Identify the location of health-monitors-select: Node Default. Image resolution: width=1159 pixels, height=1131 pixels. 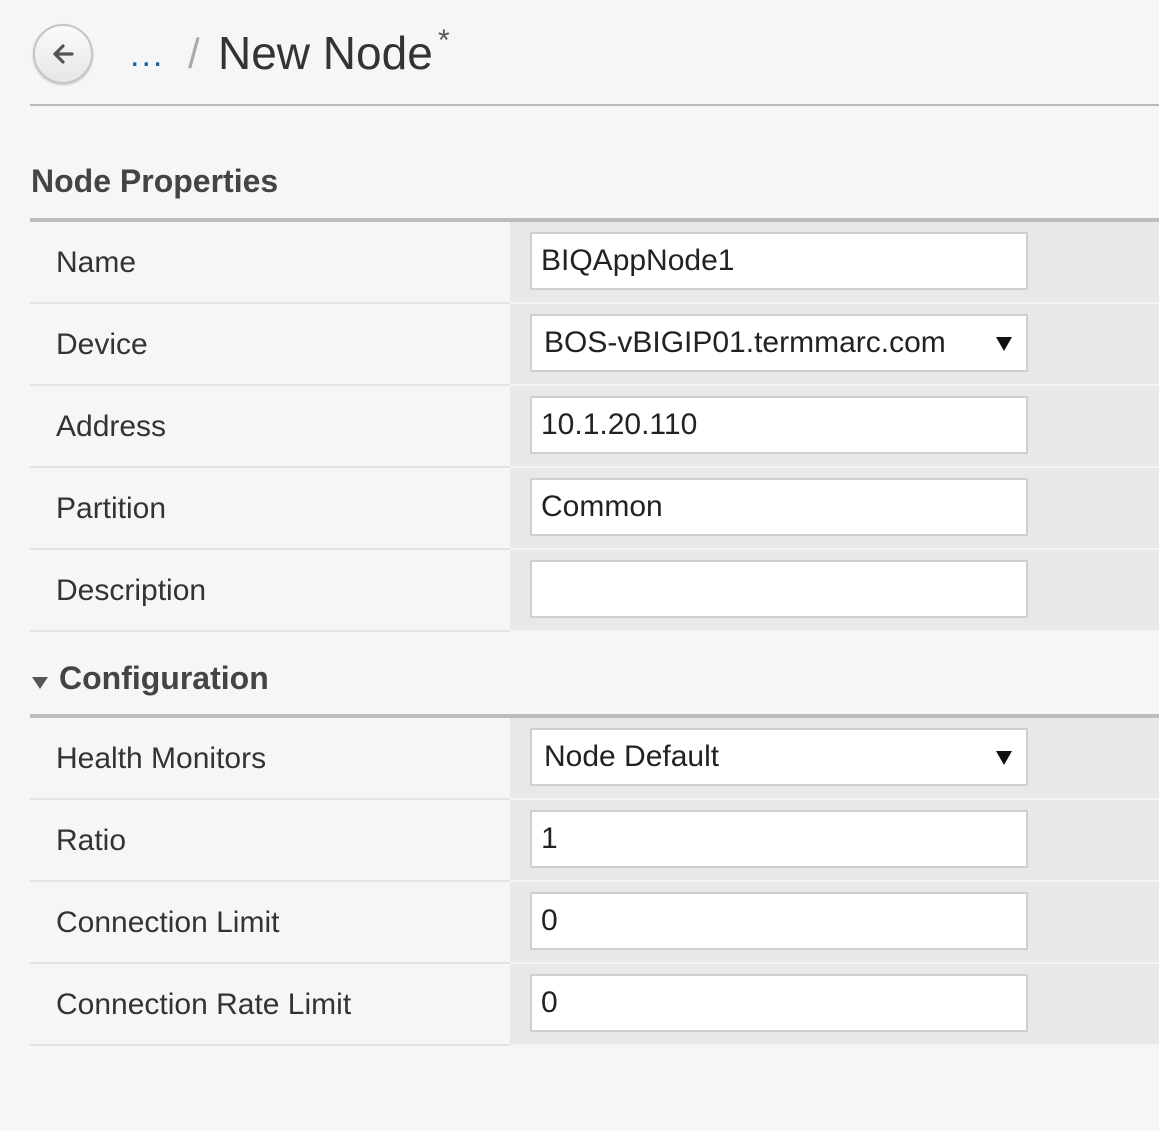
(779, 757).